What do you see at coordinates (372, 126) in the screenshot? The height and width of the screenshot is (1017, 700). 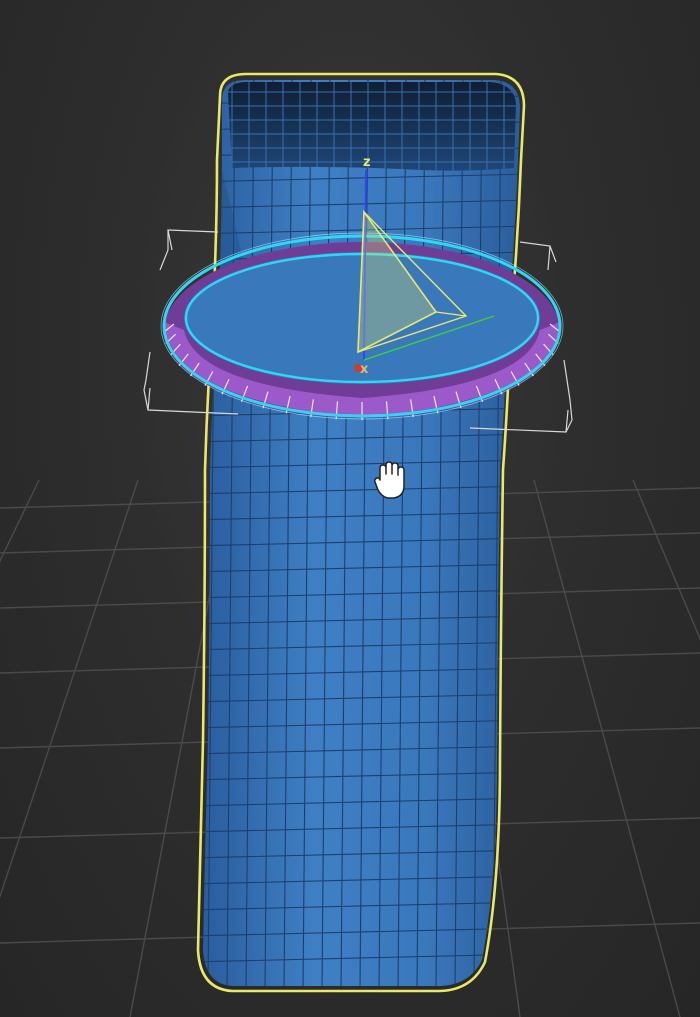 I see `mesh-interior` at bounding box center [372, 126].